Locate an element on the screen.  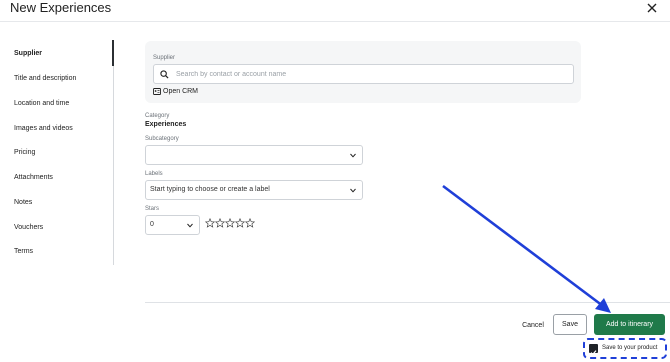
save-to-product-checkbox is located at coordinates (593, 350).